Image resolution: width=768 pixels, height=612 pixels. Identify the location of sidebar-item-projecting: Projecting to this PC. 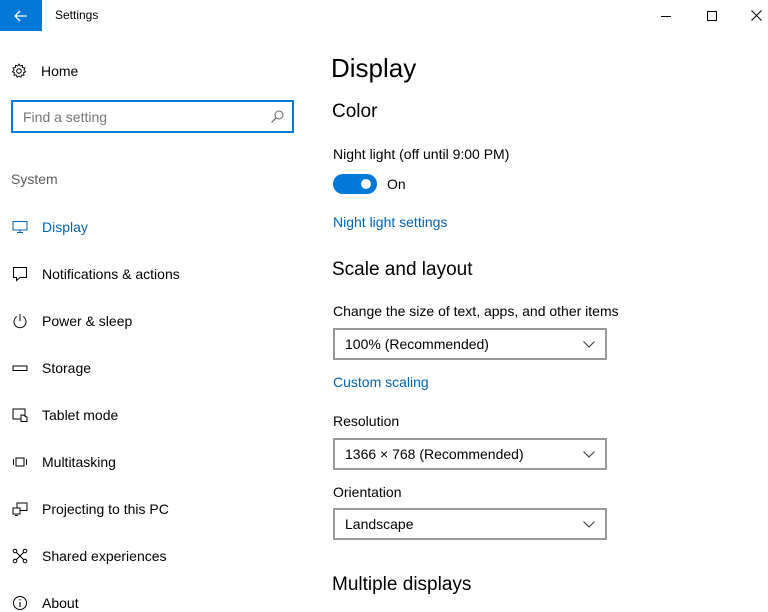
(155, 508).